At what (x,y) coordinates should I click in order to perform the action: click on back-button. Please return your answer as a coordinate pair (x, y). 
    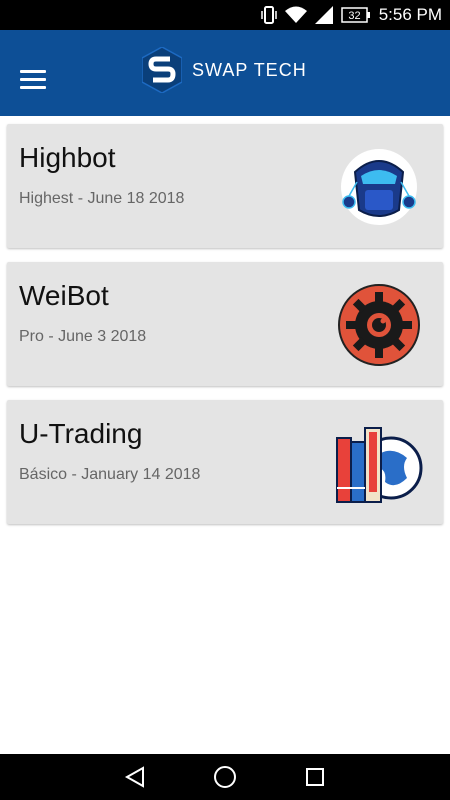
    Looking at the image, I should click on (135, 777).